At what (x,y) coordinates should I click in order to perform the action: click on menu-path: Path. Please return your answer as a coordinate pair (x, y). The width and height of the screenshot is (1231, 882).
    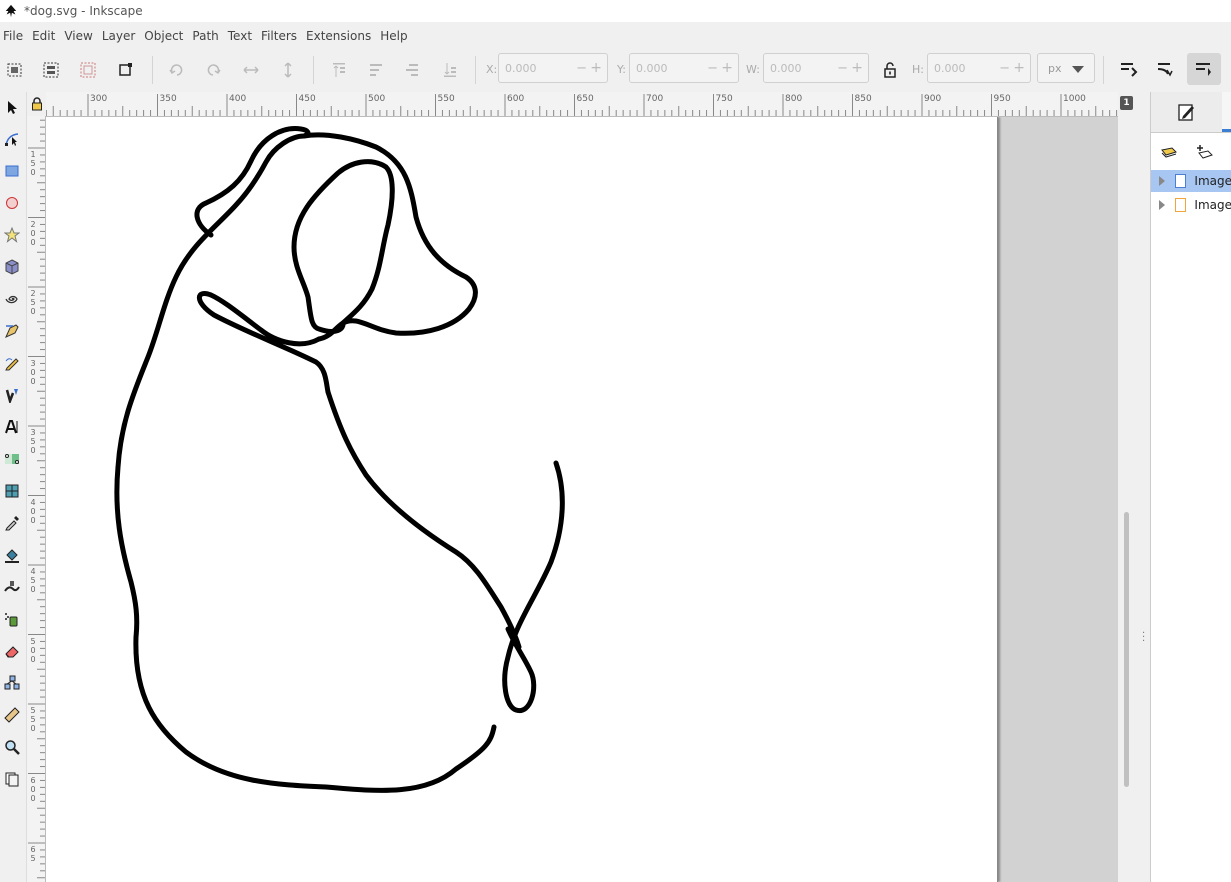
    Looking at the image, I should click on (207, 36).